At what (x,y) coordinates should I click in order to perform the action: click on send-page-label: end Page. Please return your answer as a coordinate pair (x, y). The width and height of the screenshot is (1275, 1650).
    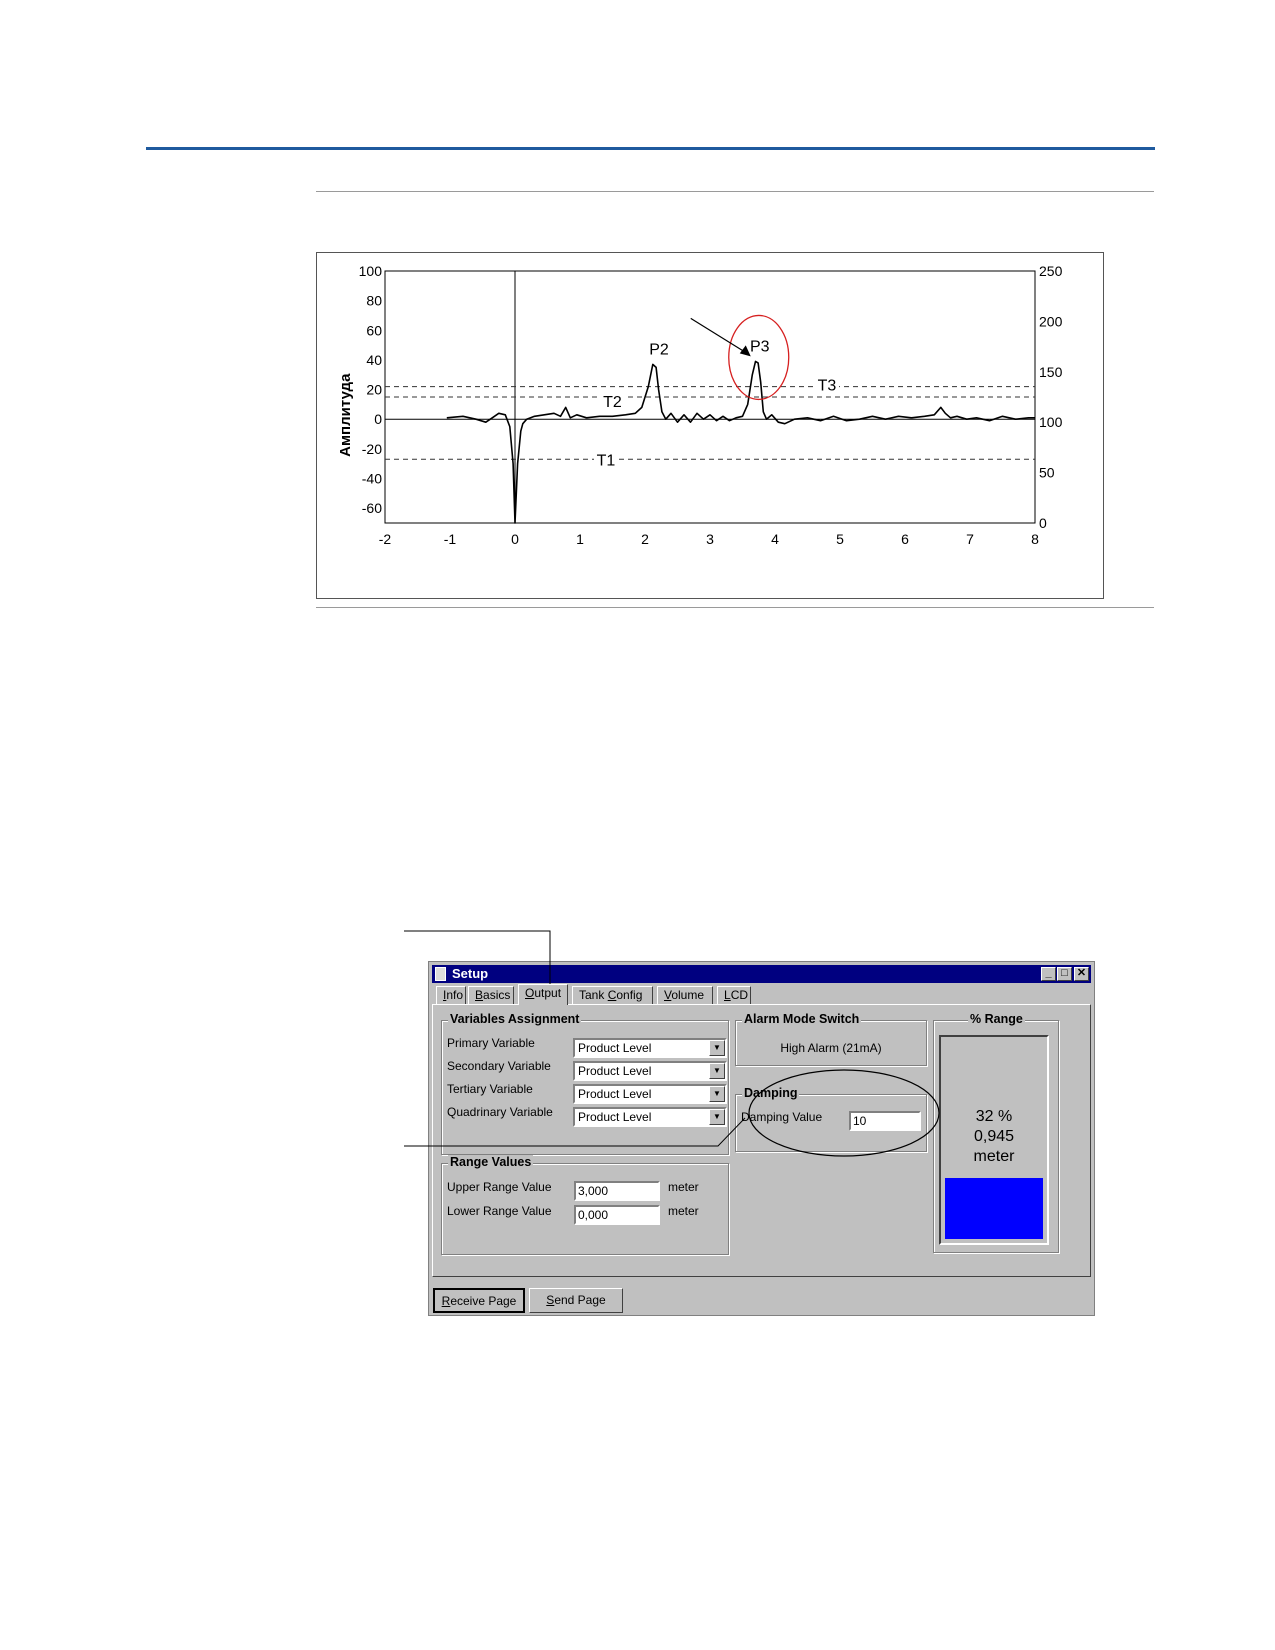
    Looking at the image, I should click on (580, 1300).